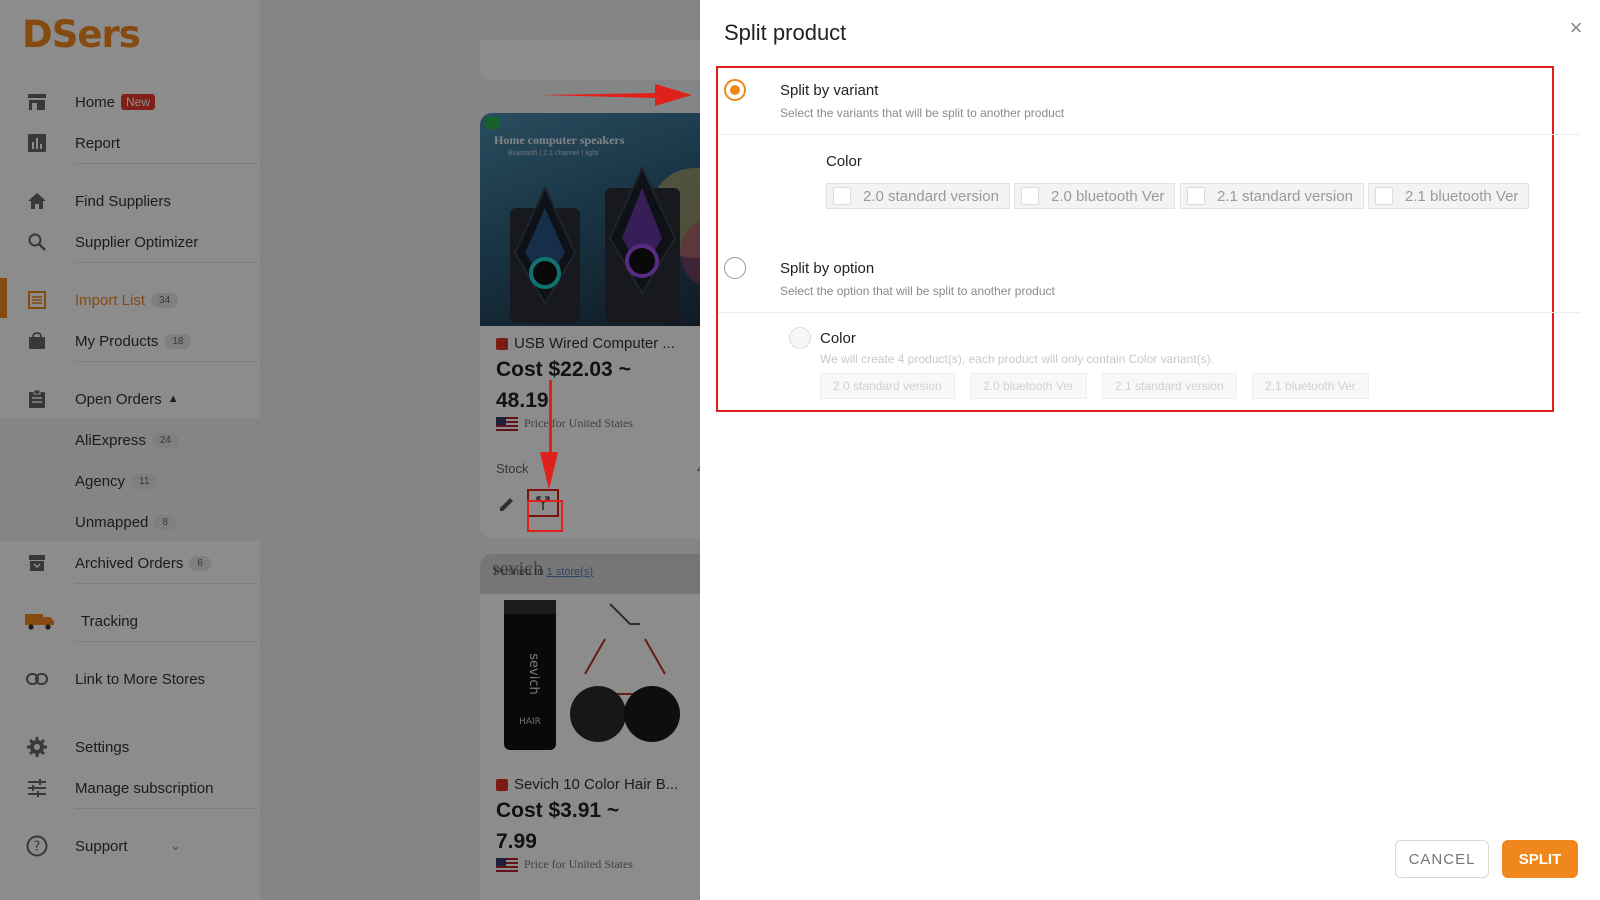  Describe the element at coordinates (545, 516) in the screenshot. I see `annotation-highlight-box` at that location.